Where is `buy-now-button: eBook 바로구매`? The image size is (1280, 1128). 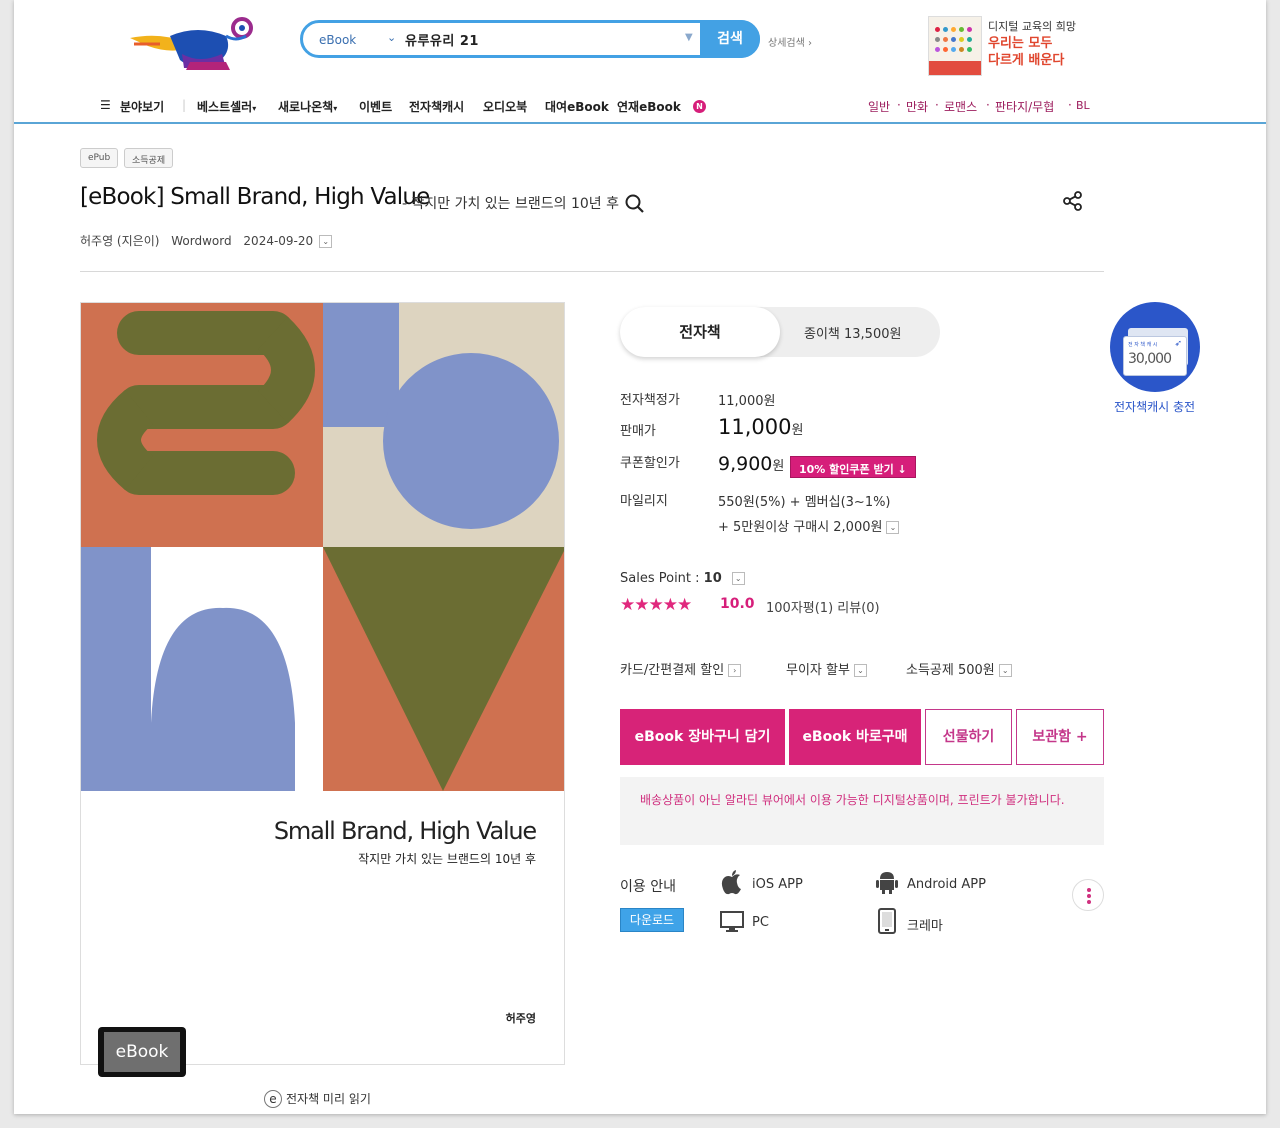 buy-now-button: eBook 바로구매 is located at coordinates (855, 737).